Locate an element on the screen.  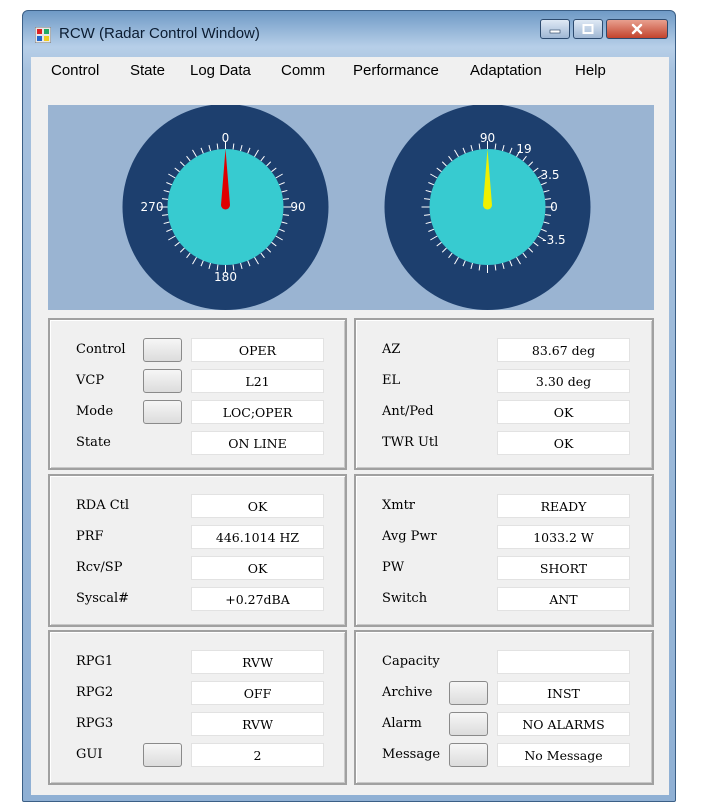
window-title: RCW (Radar Control Window) is located at coordinates (159, 33).